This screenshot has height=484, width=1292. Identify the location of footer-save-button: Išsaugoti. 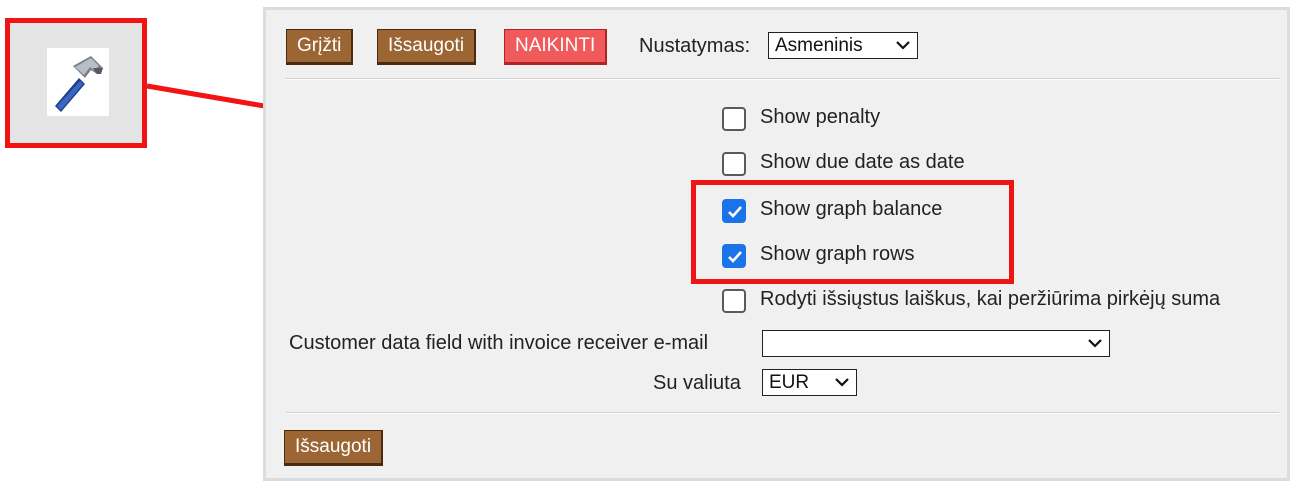
(334, 448).